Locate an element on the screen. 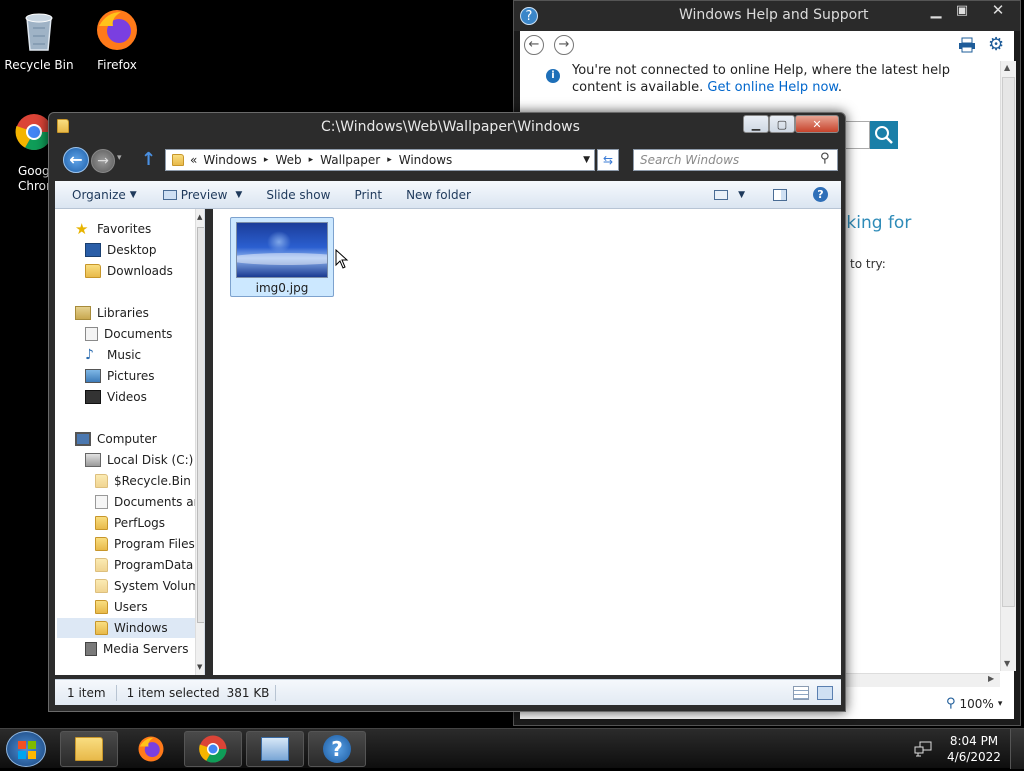 Image resolution: width=1024 pixels, height=771 pixels. vertical-scrollbar: ▲ ▼ is located at coordinates (1008, 366).